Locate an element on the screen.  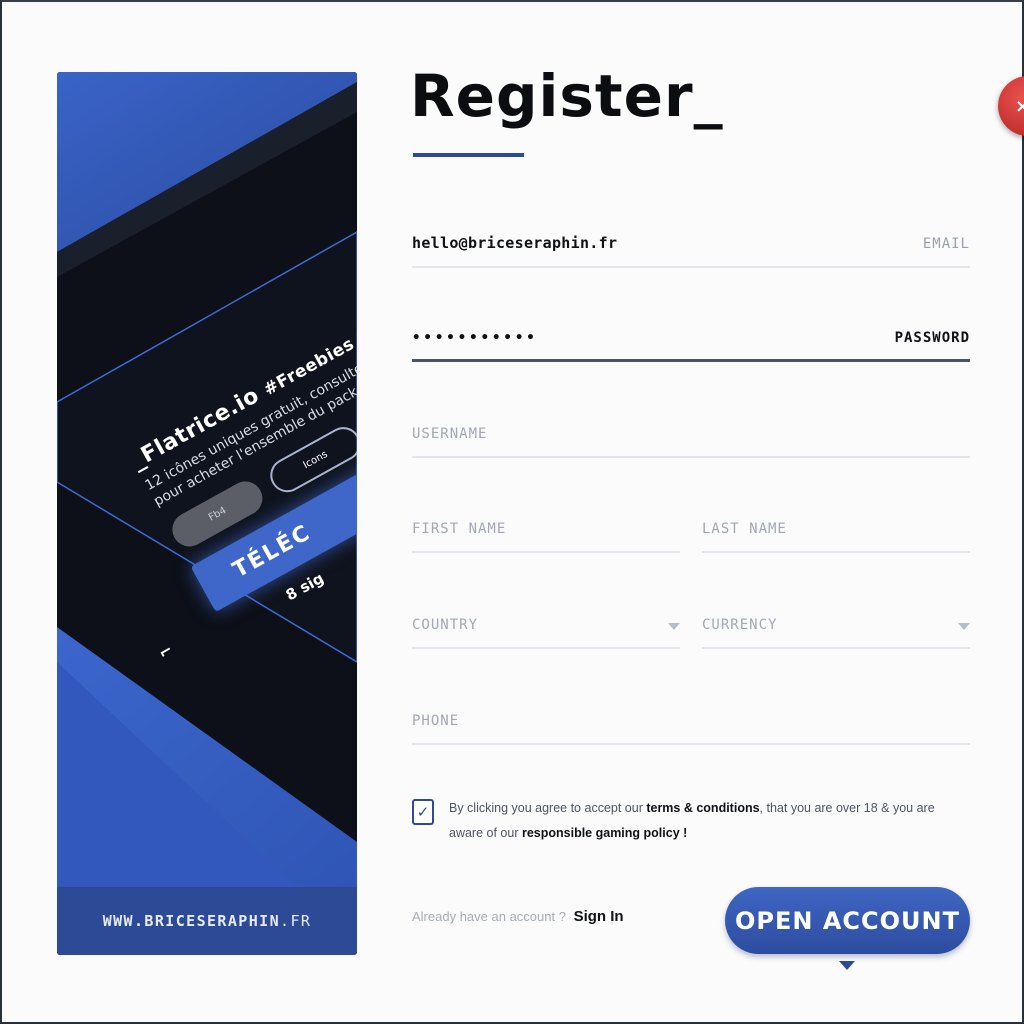
gaming-policy-link: responsible gaming policy ! is located at coordinates (604, 833).